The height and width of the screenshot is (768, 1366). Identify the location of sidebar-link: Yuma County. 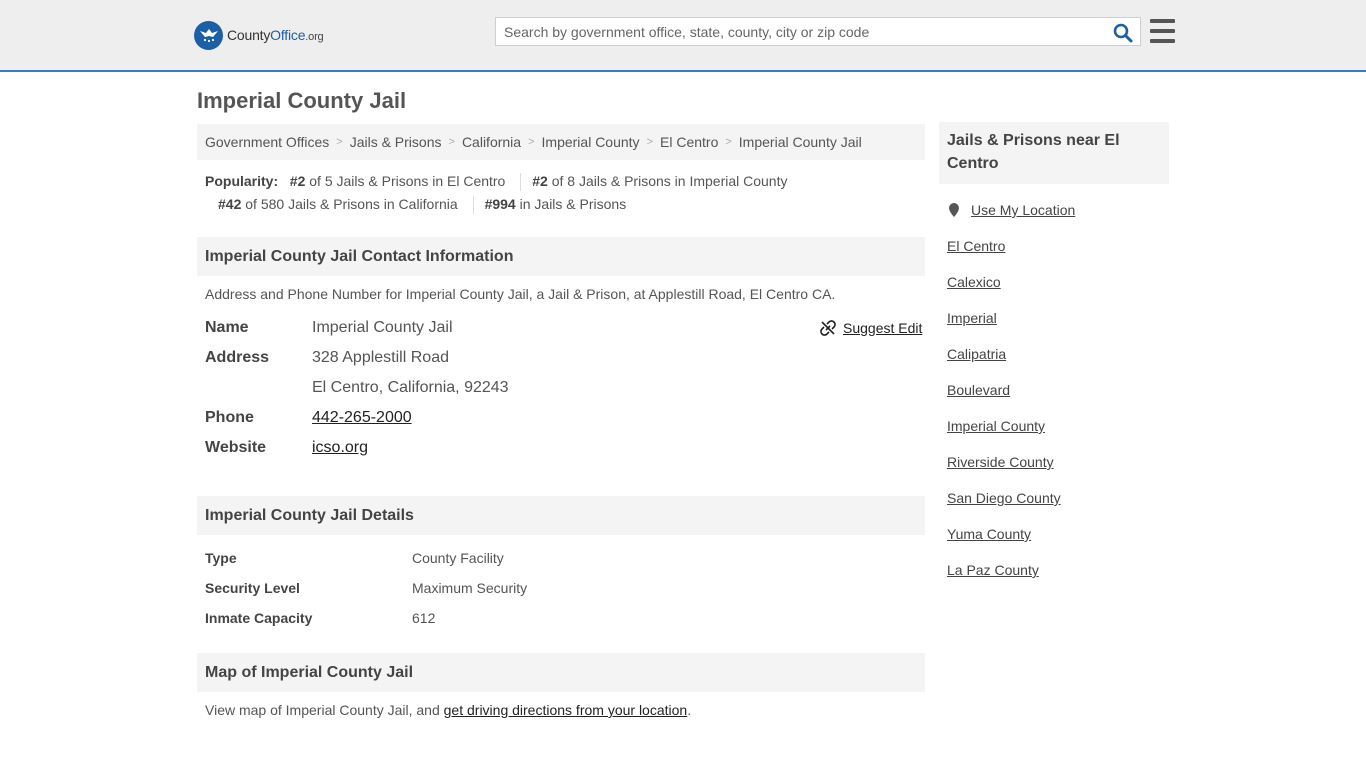
(989, 534).